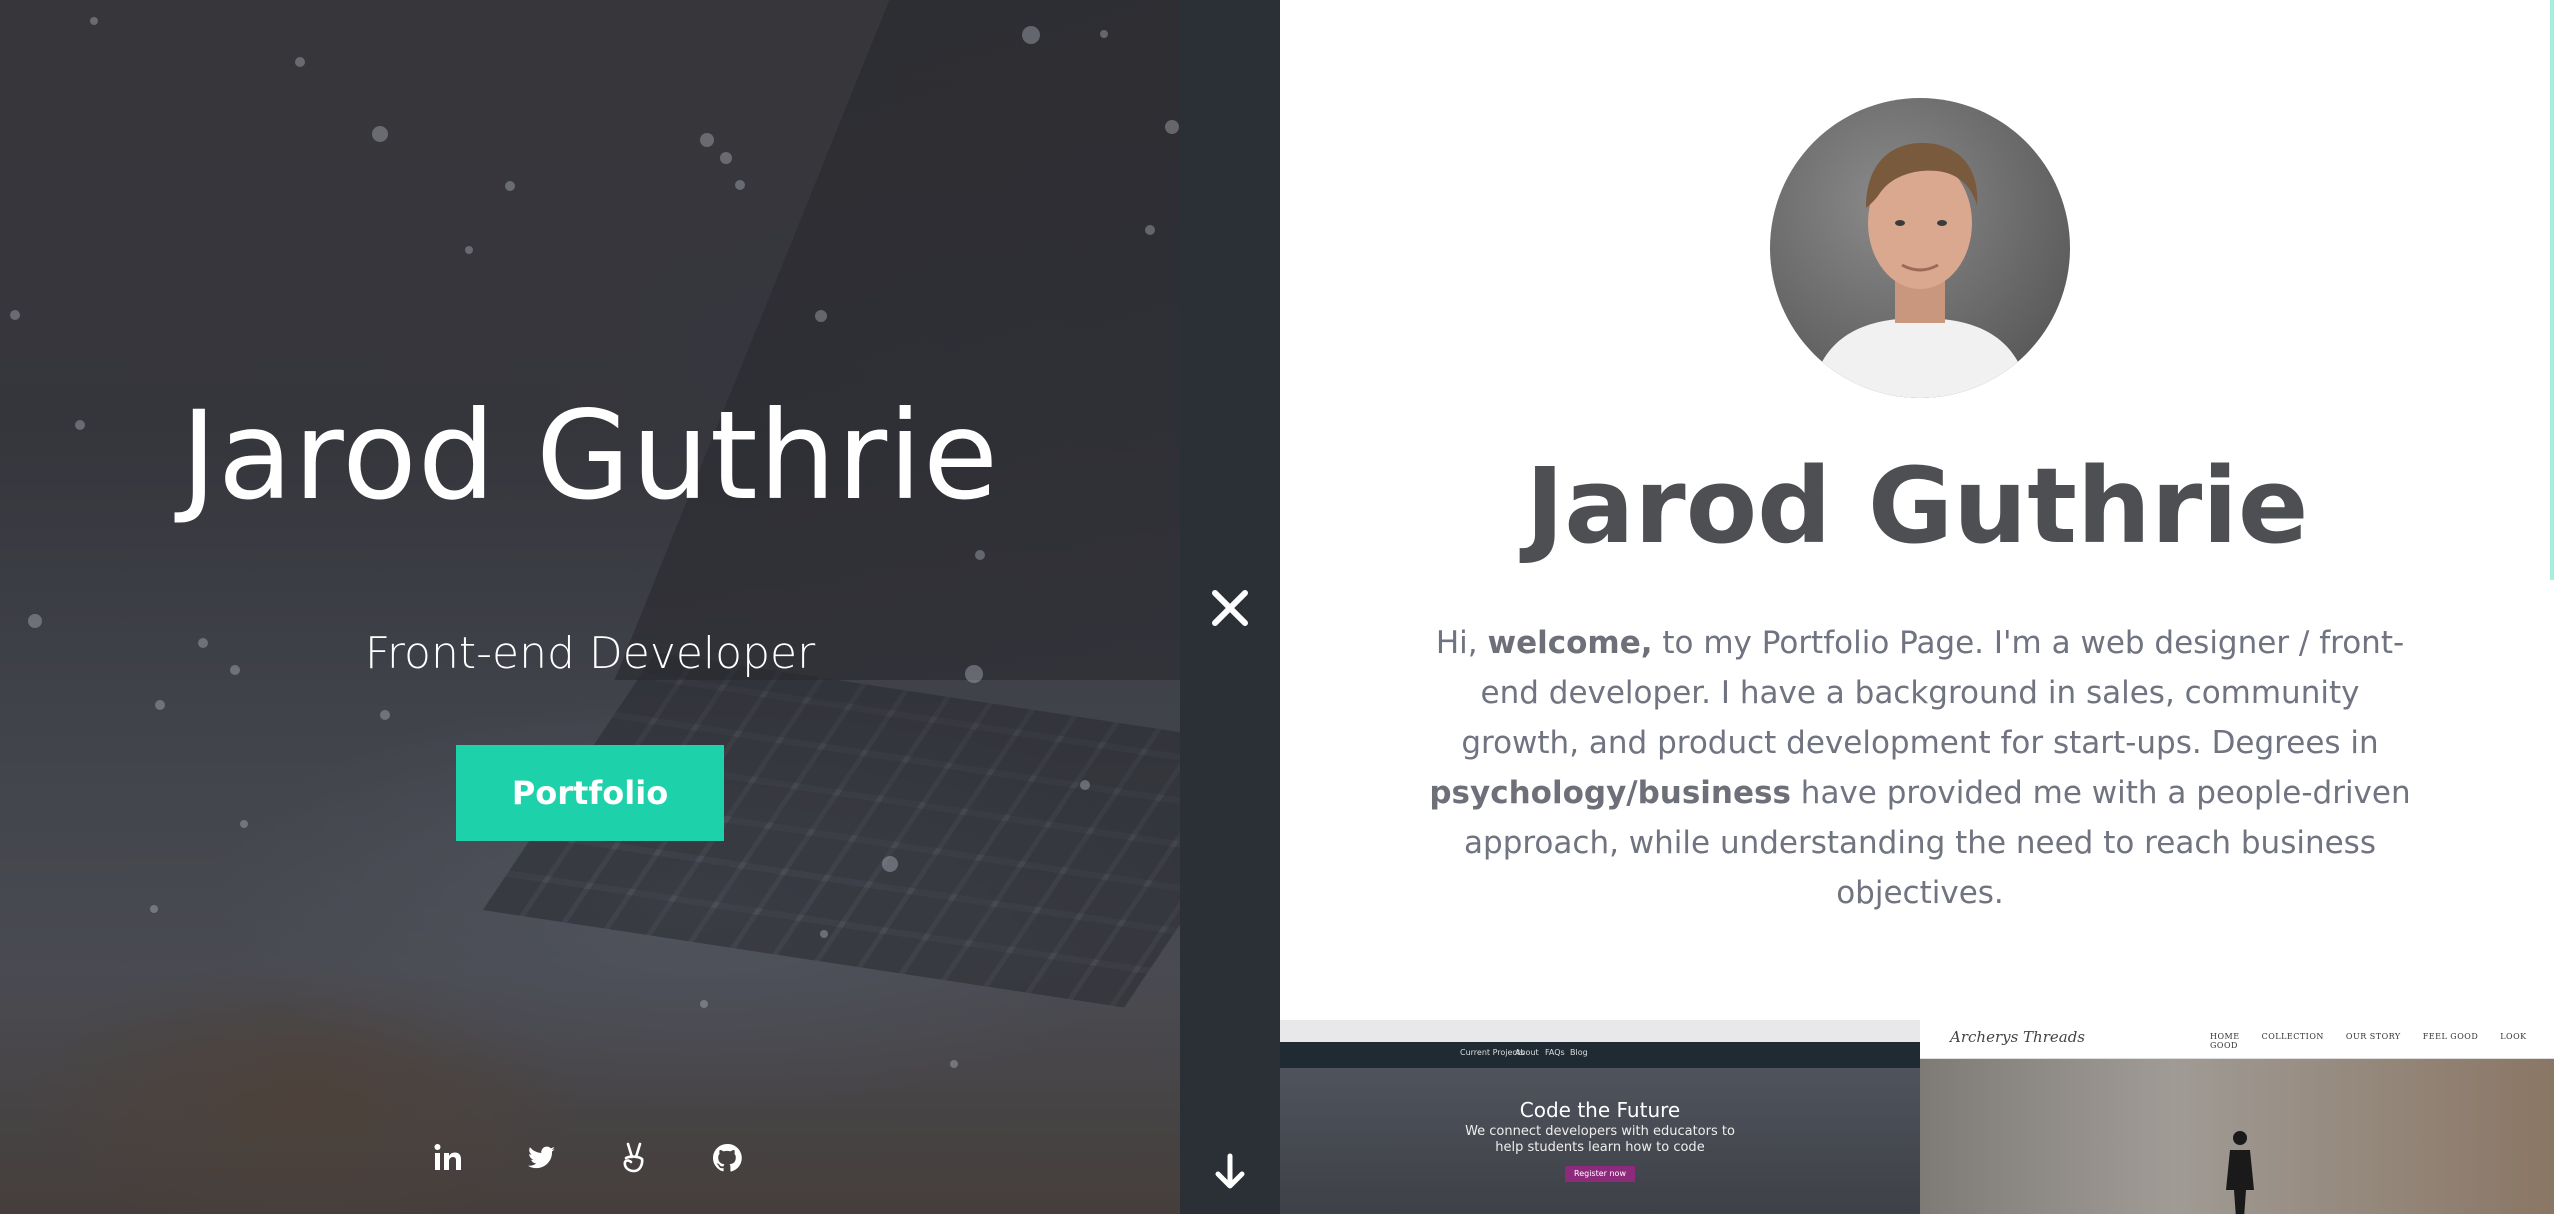 The width and height of the screenshot is (2554, 1214). Describe the element at coordinates (590, 456) in the screenshot. I see `hero-name: Jarod Guthrie` at that location.